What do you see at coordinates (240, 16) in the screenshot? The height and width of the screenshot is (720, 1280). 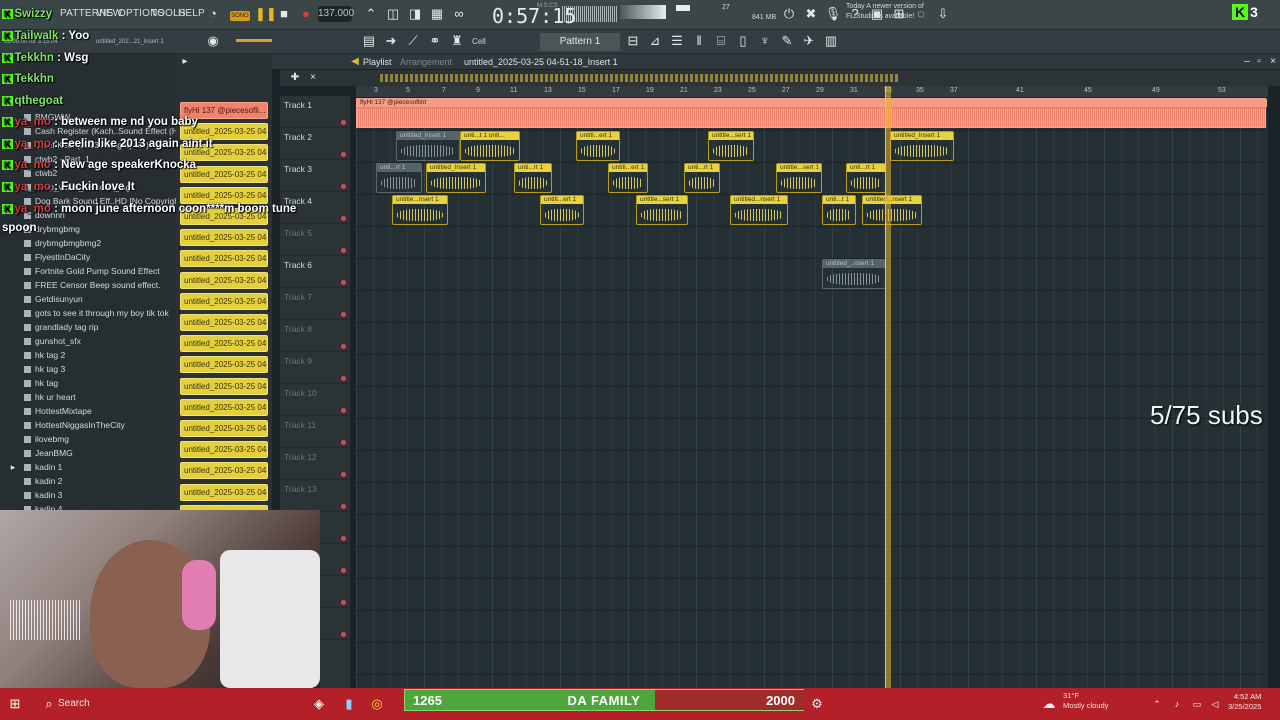 I see `song-mode-button: SONG` at bounding box center [240, 16].